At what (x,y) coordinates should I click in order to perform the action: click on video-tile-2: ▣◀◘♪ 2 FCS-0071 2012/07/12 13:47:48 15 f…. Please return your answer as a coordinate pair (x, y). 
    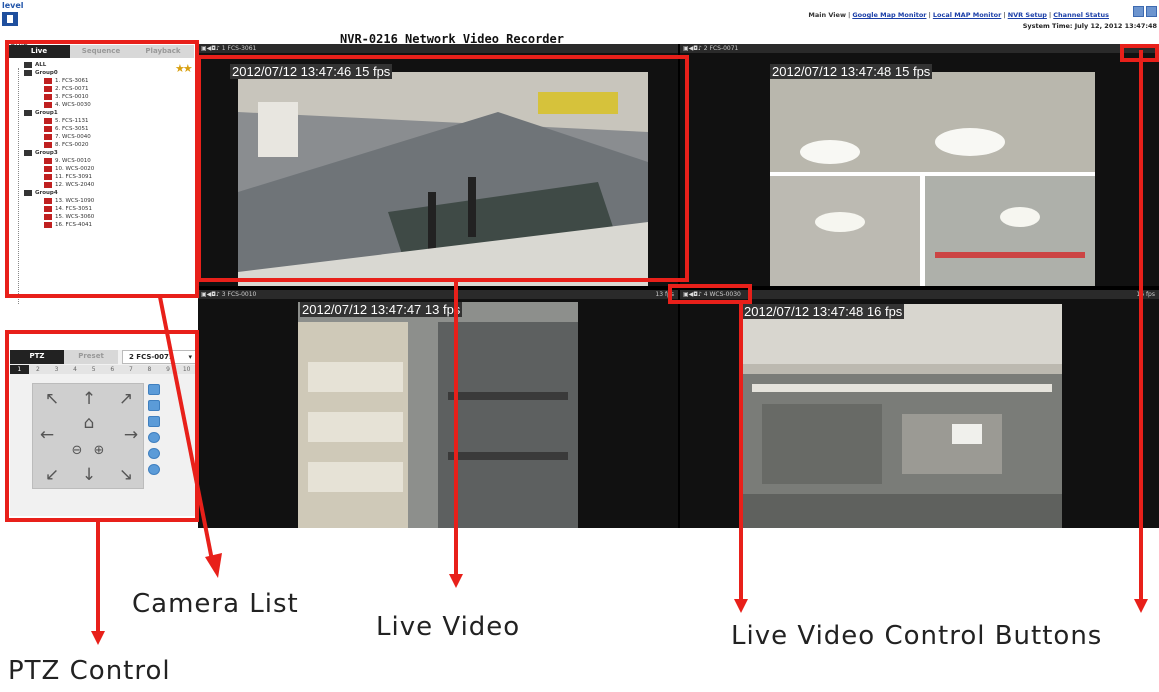
    Looking at the image, I should click on (919, 165).